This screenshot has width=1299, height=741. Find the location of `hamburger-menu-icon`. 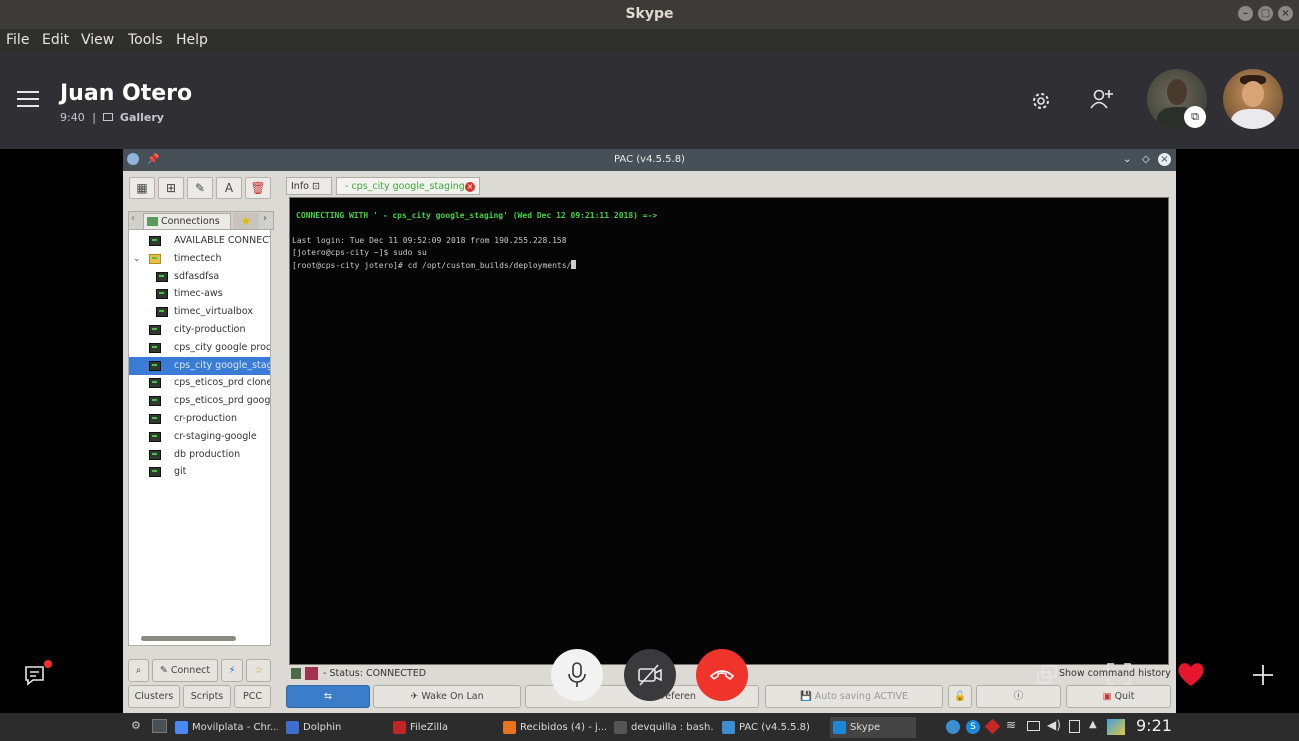

hamburger-menu-icon is located at coordinates (28, 99).